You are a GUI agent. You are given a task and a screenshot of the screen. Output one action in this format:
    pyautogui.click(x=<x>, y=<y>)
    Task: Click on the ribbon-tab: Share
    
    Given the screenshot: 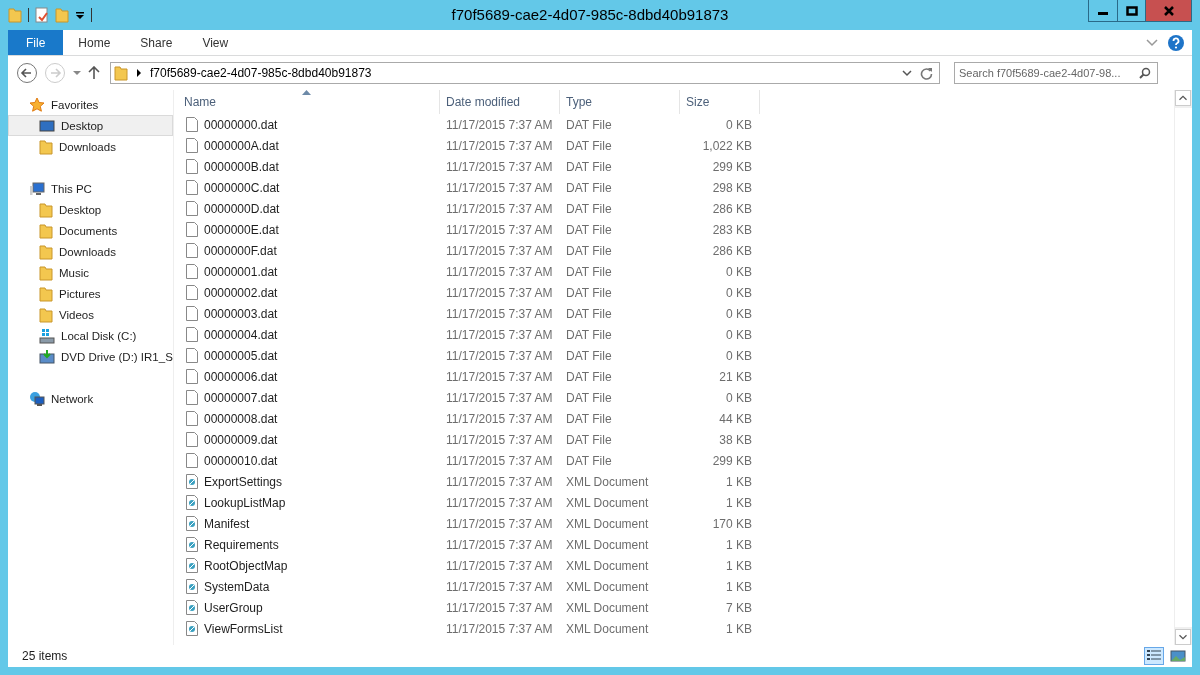 What is the action you would take?
    pyautogui.click(x=156, y=42)
    